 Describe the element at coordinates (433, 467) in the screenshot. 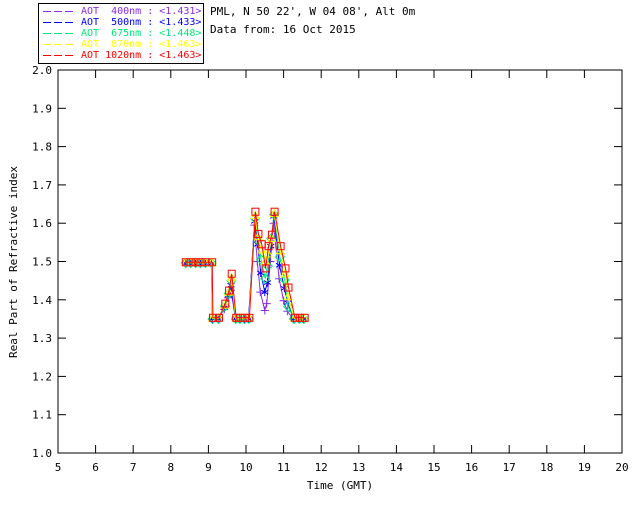

I see `x-tick-label: 15` at that location.